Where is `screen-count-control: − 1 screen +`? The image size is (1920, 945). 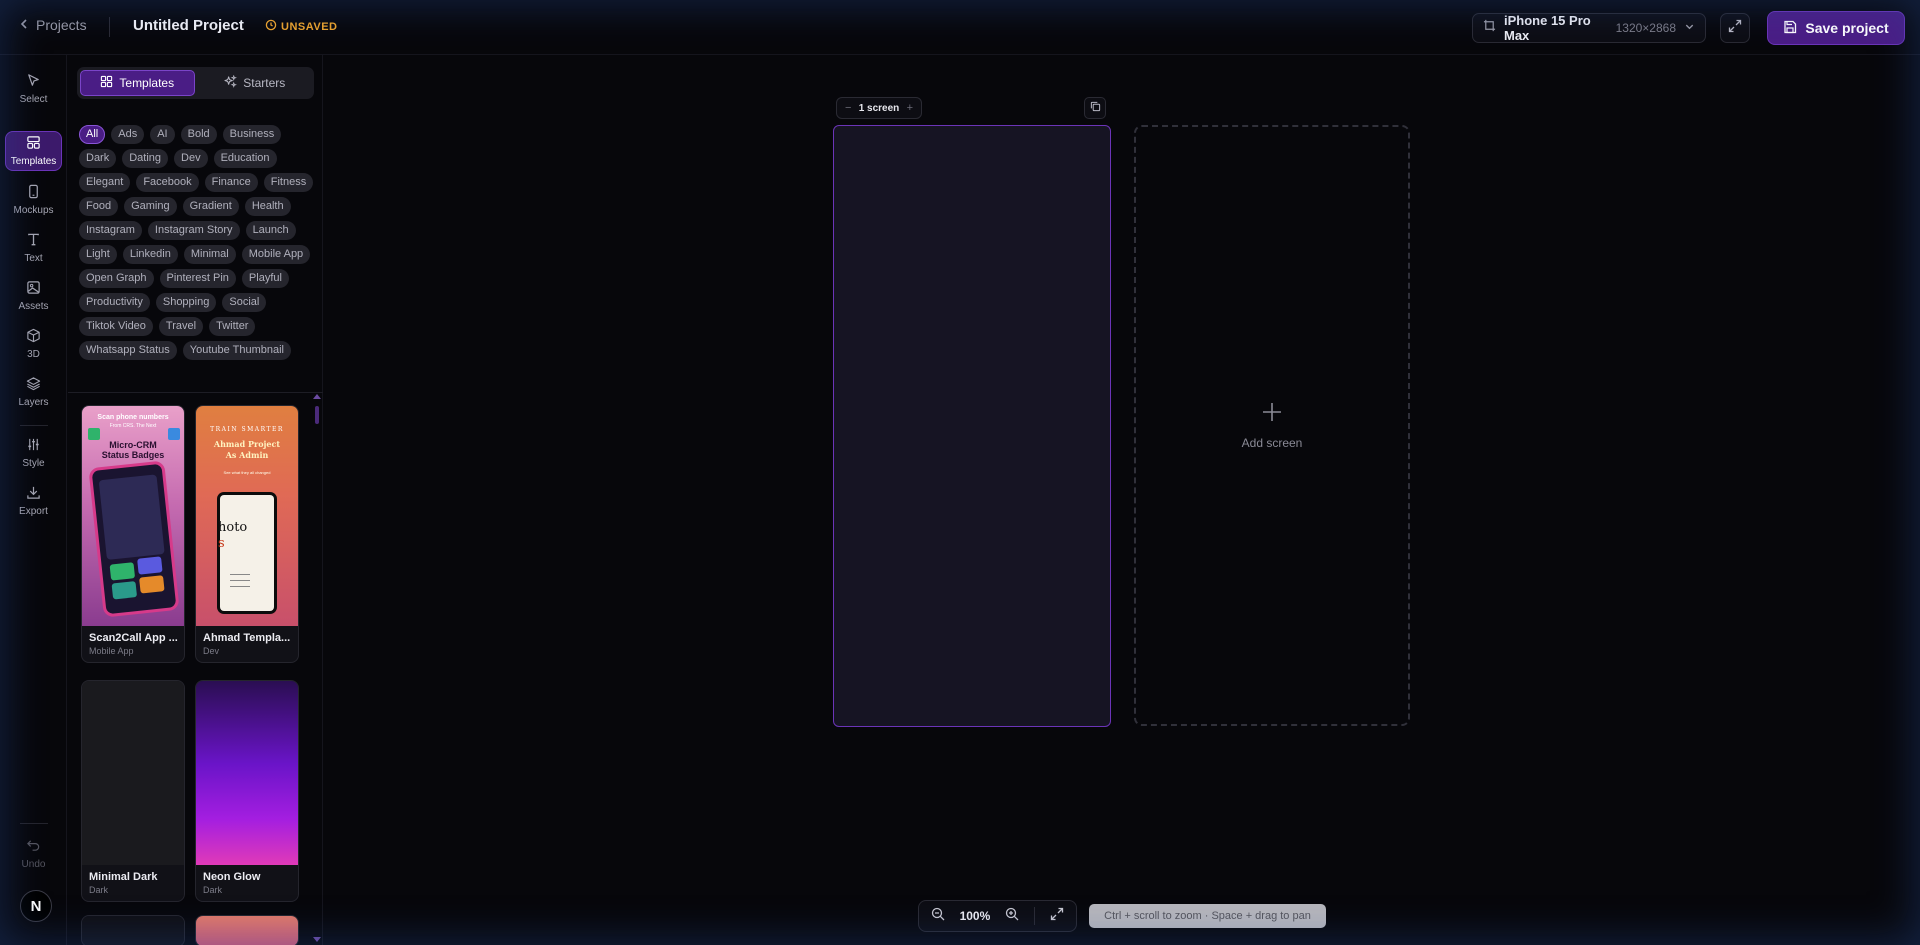 screen-count-control: − 1 screen + is located at coordinates (879, 108).